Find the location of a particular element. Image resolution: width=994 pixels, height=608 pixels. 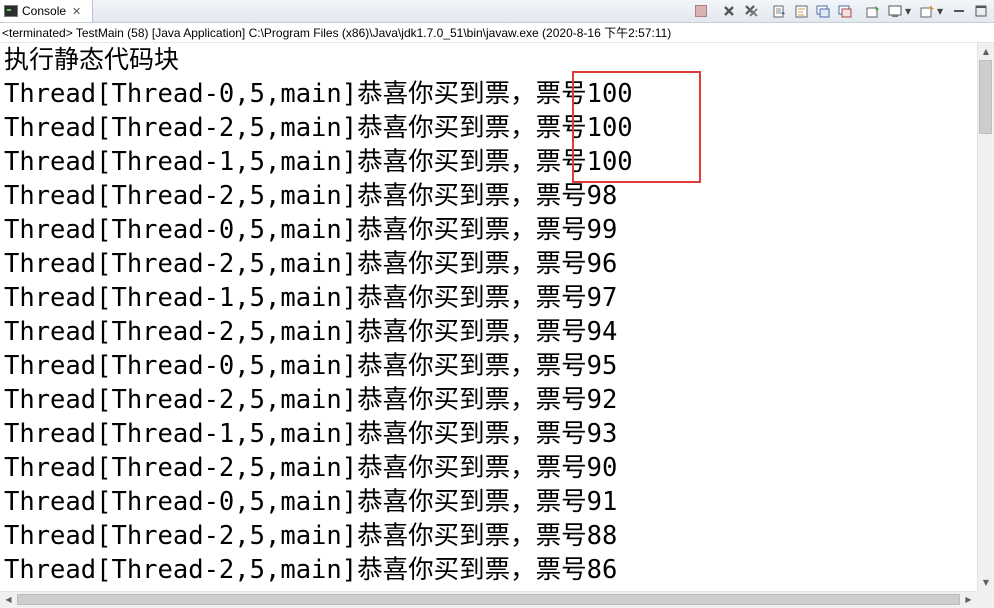

tab-console-label: Console is located at coordinates (44, 11).